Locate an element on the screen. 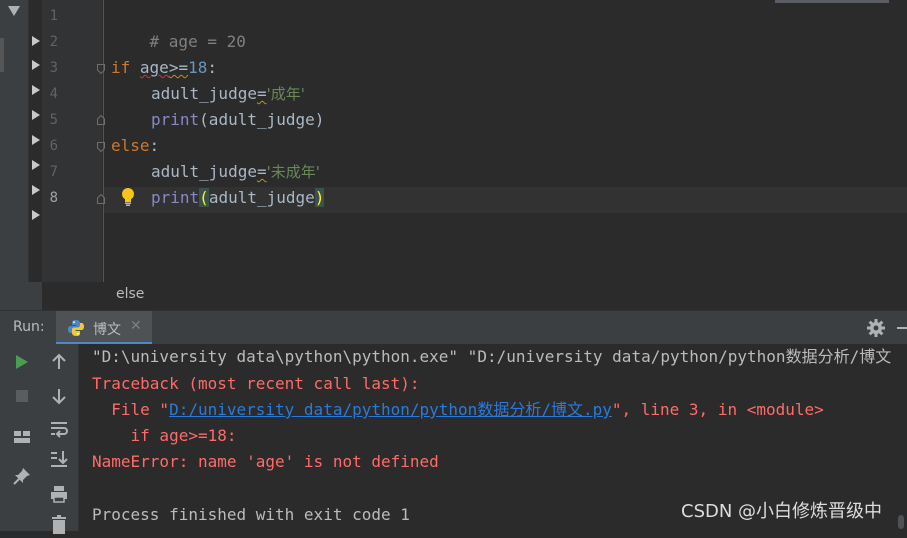 The image size is (907, 538). print-icon is located at coordinates (59, 494).